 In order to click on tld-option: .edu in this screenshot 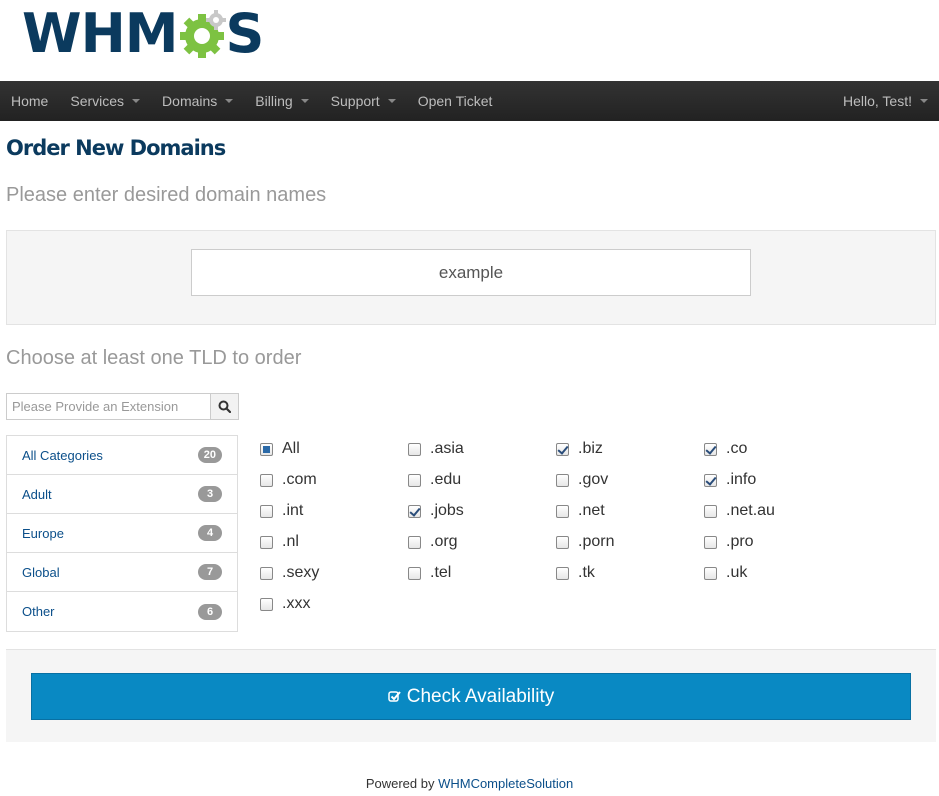, I will do `click(482, 480)`.